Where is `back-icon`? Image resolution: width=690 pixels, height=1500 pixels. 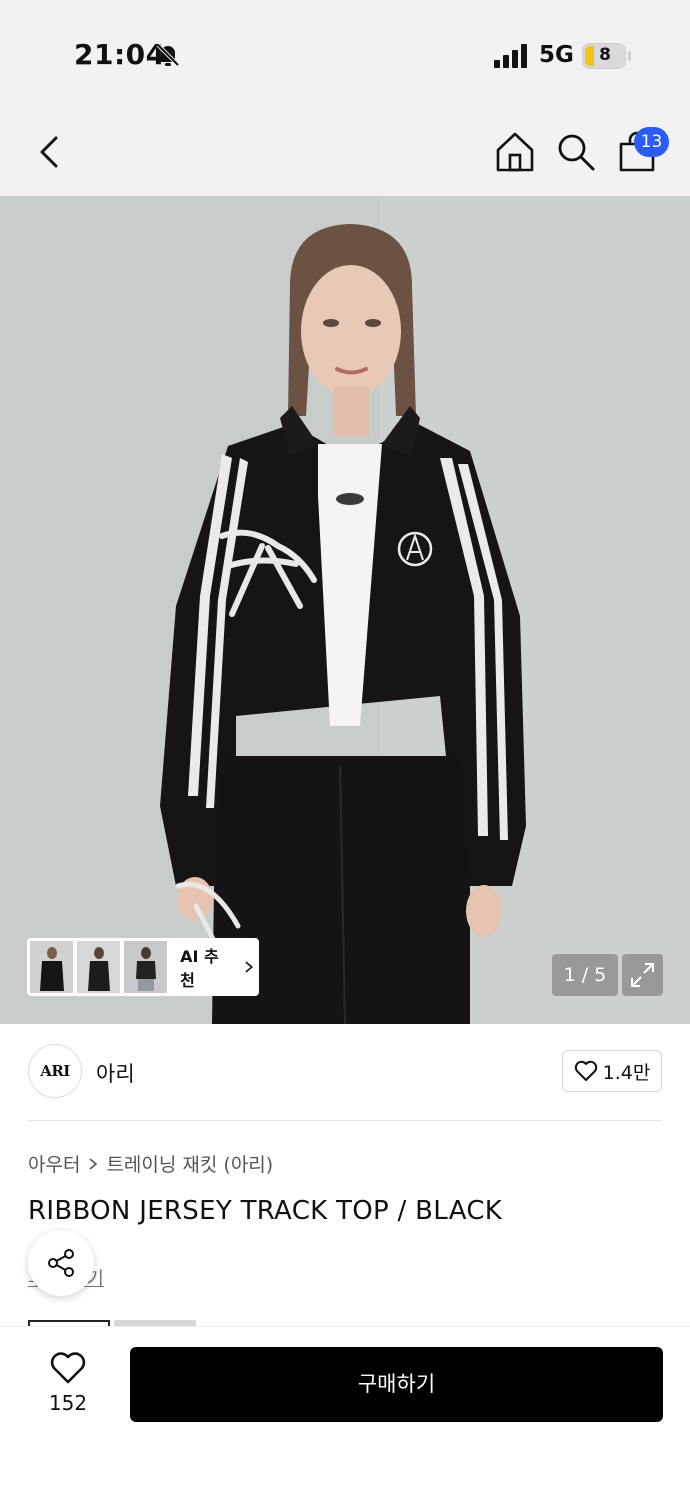 back-icon is located at coordinates (52, 152).